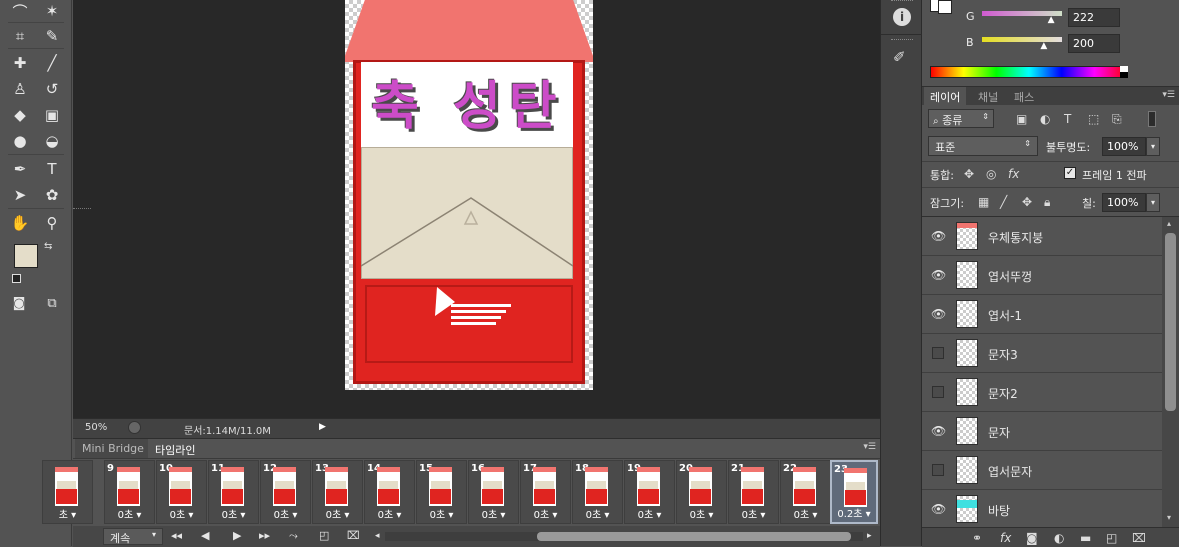 This screenshot has width=1179, height=547. Describe the element at coordinates (1170, 322) in the screenshot. I see `layer-scroll-thumb` at that location.